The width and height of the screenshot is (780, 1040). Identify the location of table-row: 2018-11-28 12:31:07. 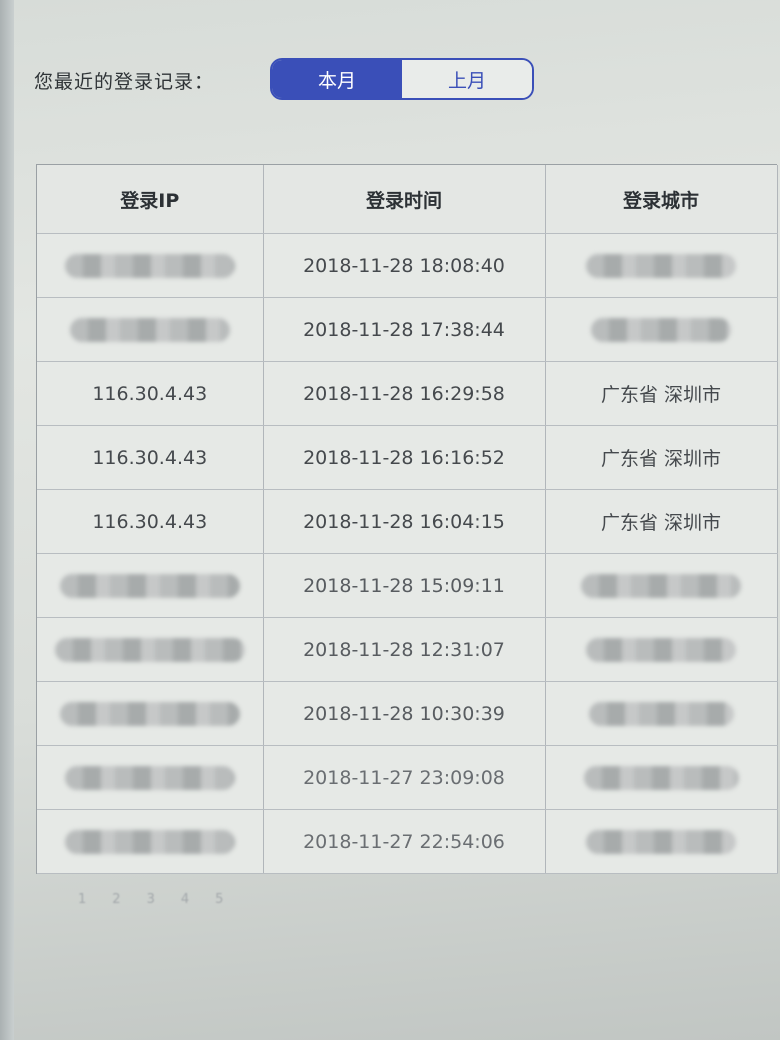
(407, 649).